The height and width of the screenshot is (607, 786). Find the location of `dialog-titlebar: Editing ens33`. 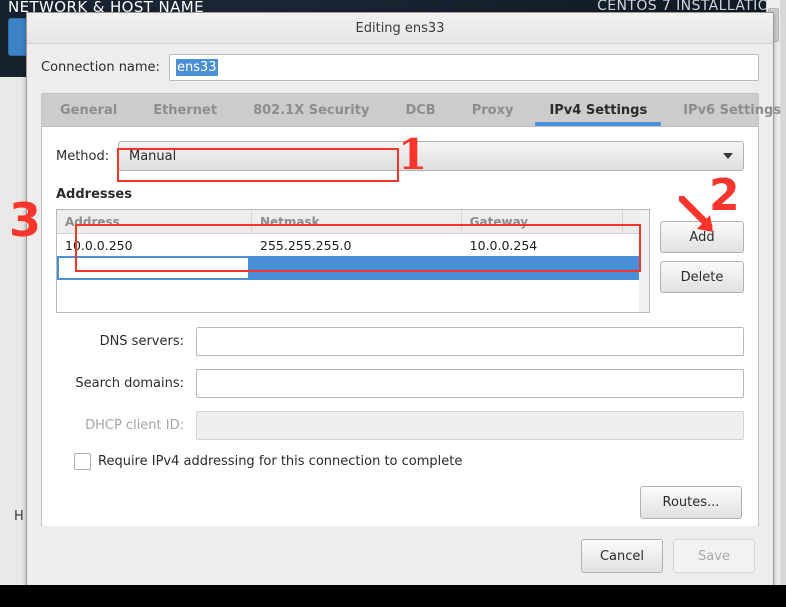

dialog-titlebar: Editing ens33 is located at coordinates (400, 28).